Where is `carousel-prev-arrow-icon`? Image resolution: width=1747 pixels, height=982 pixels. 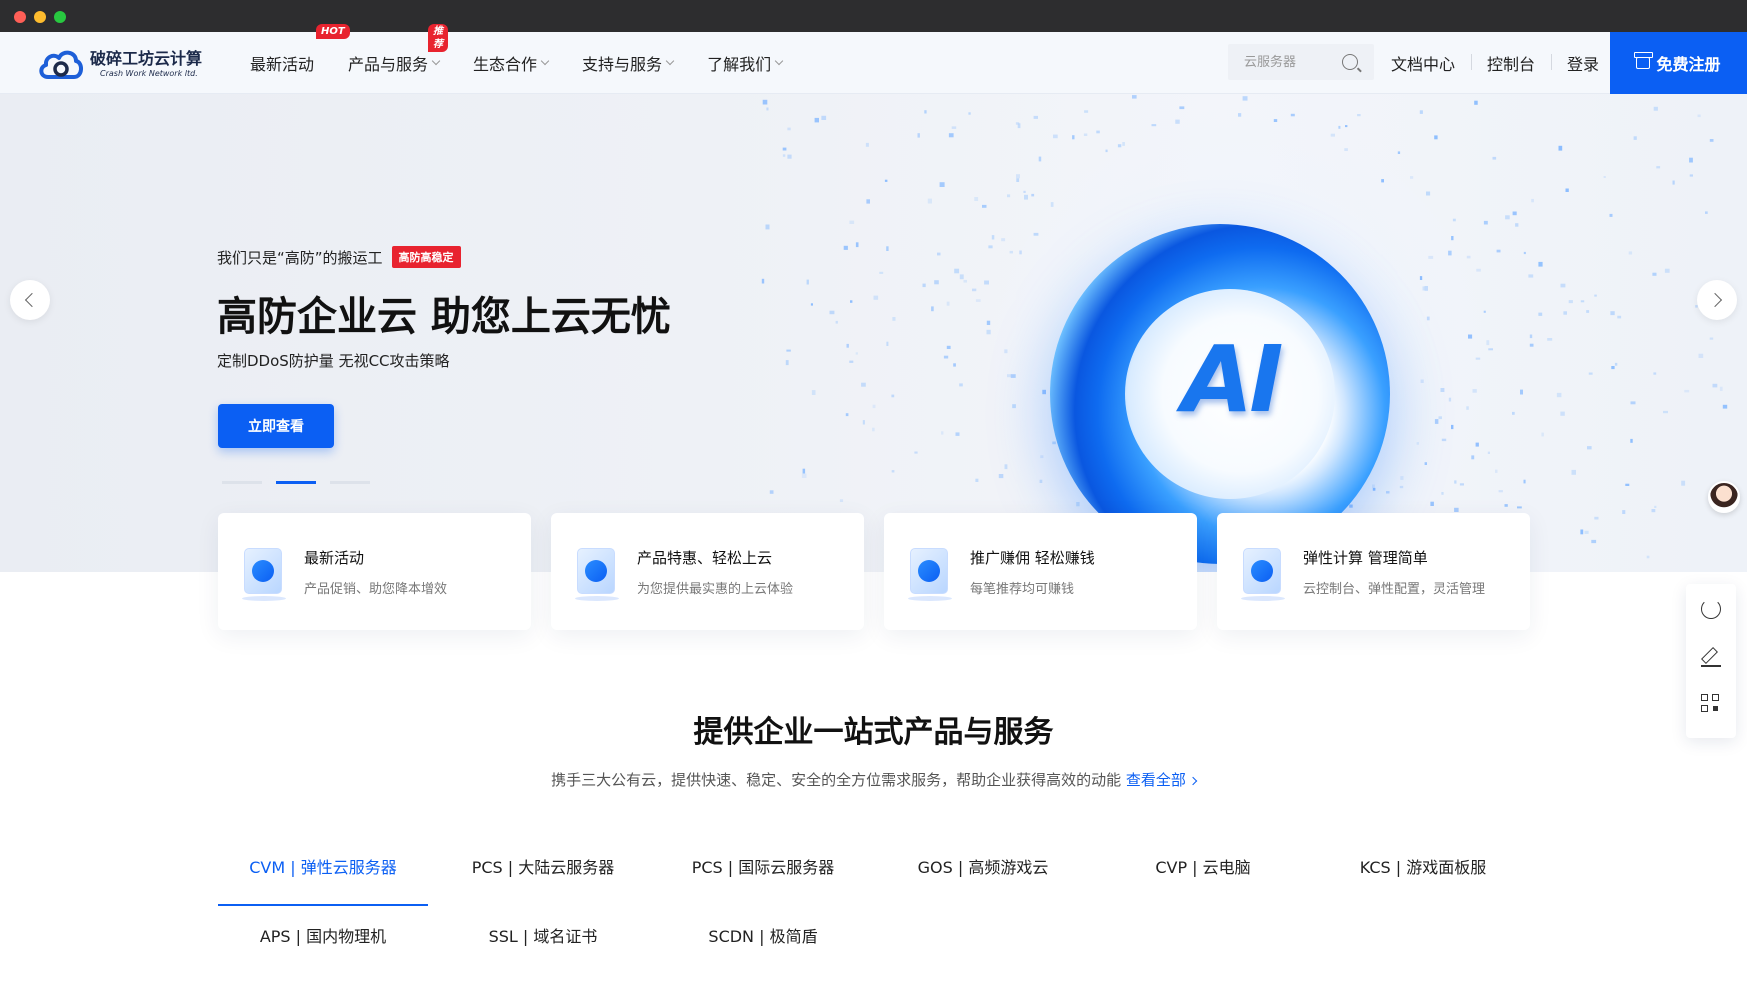
carousel-prev-arrow-icon is located at coordinates (30, 300).